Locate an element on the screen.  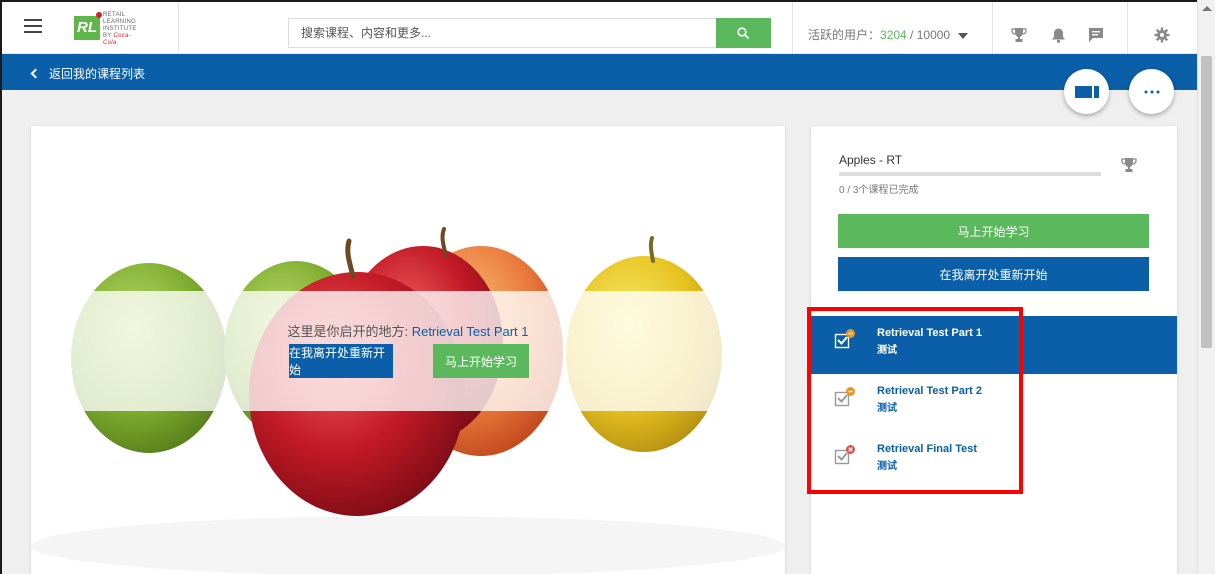
panel-icon is located at coordinates (1086, 91).